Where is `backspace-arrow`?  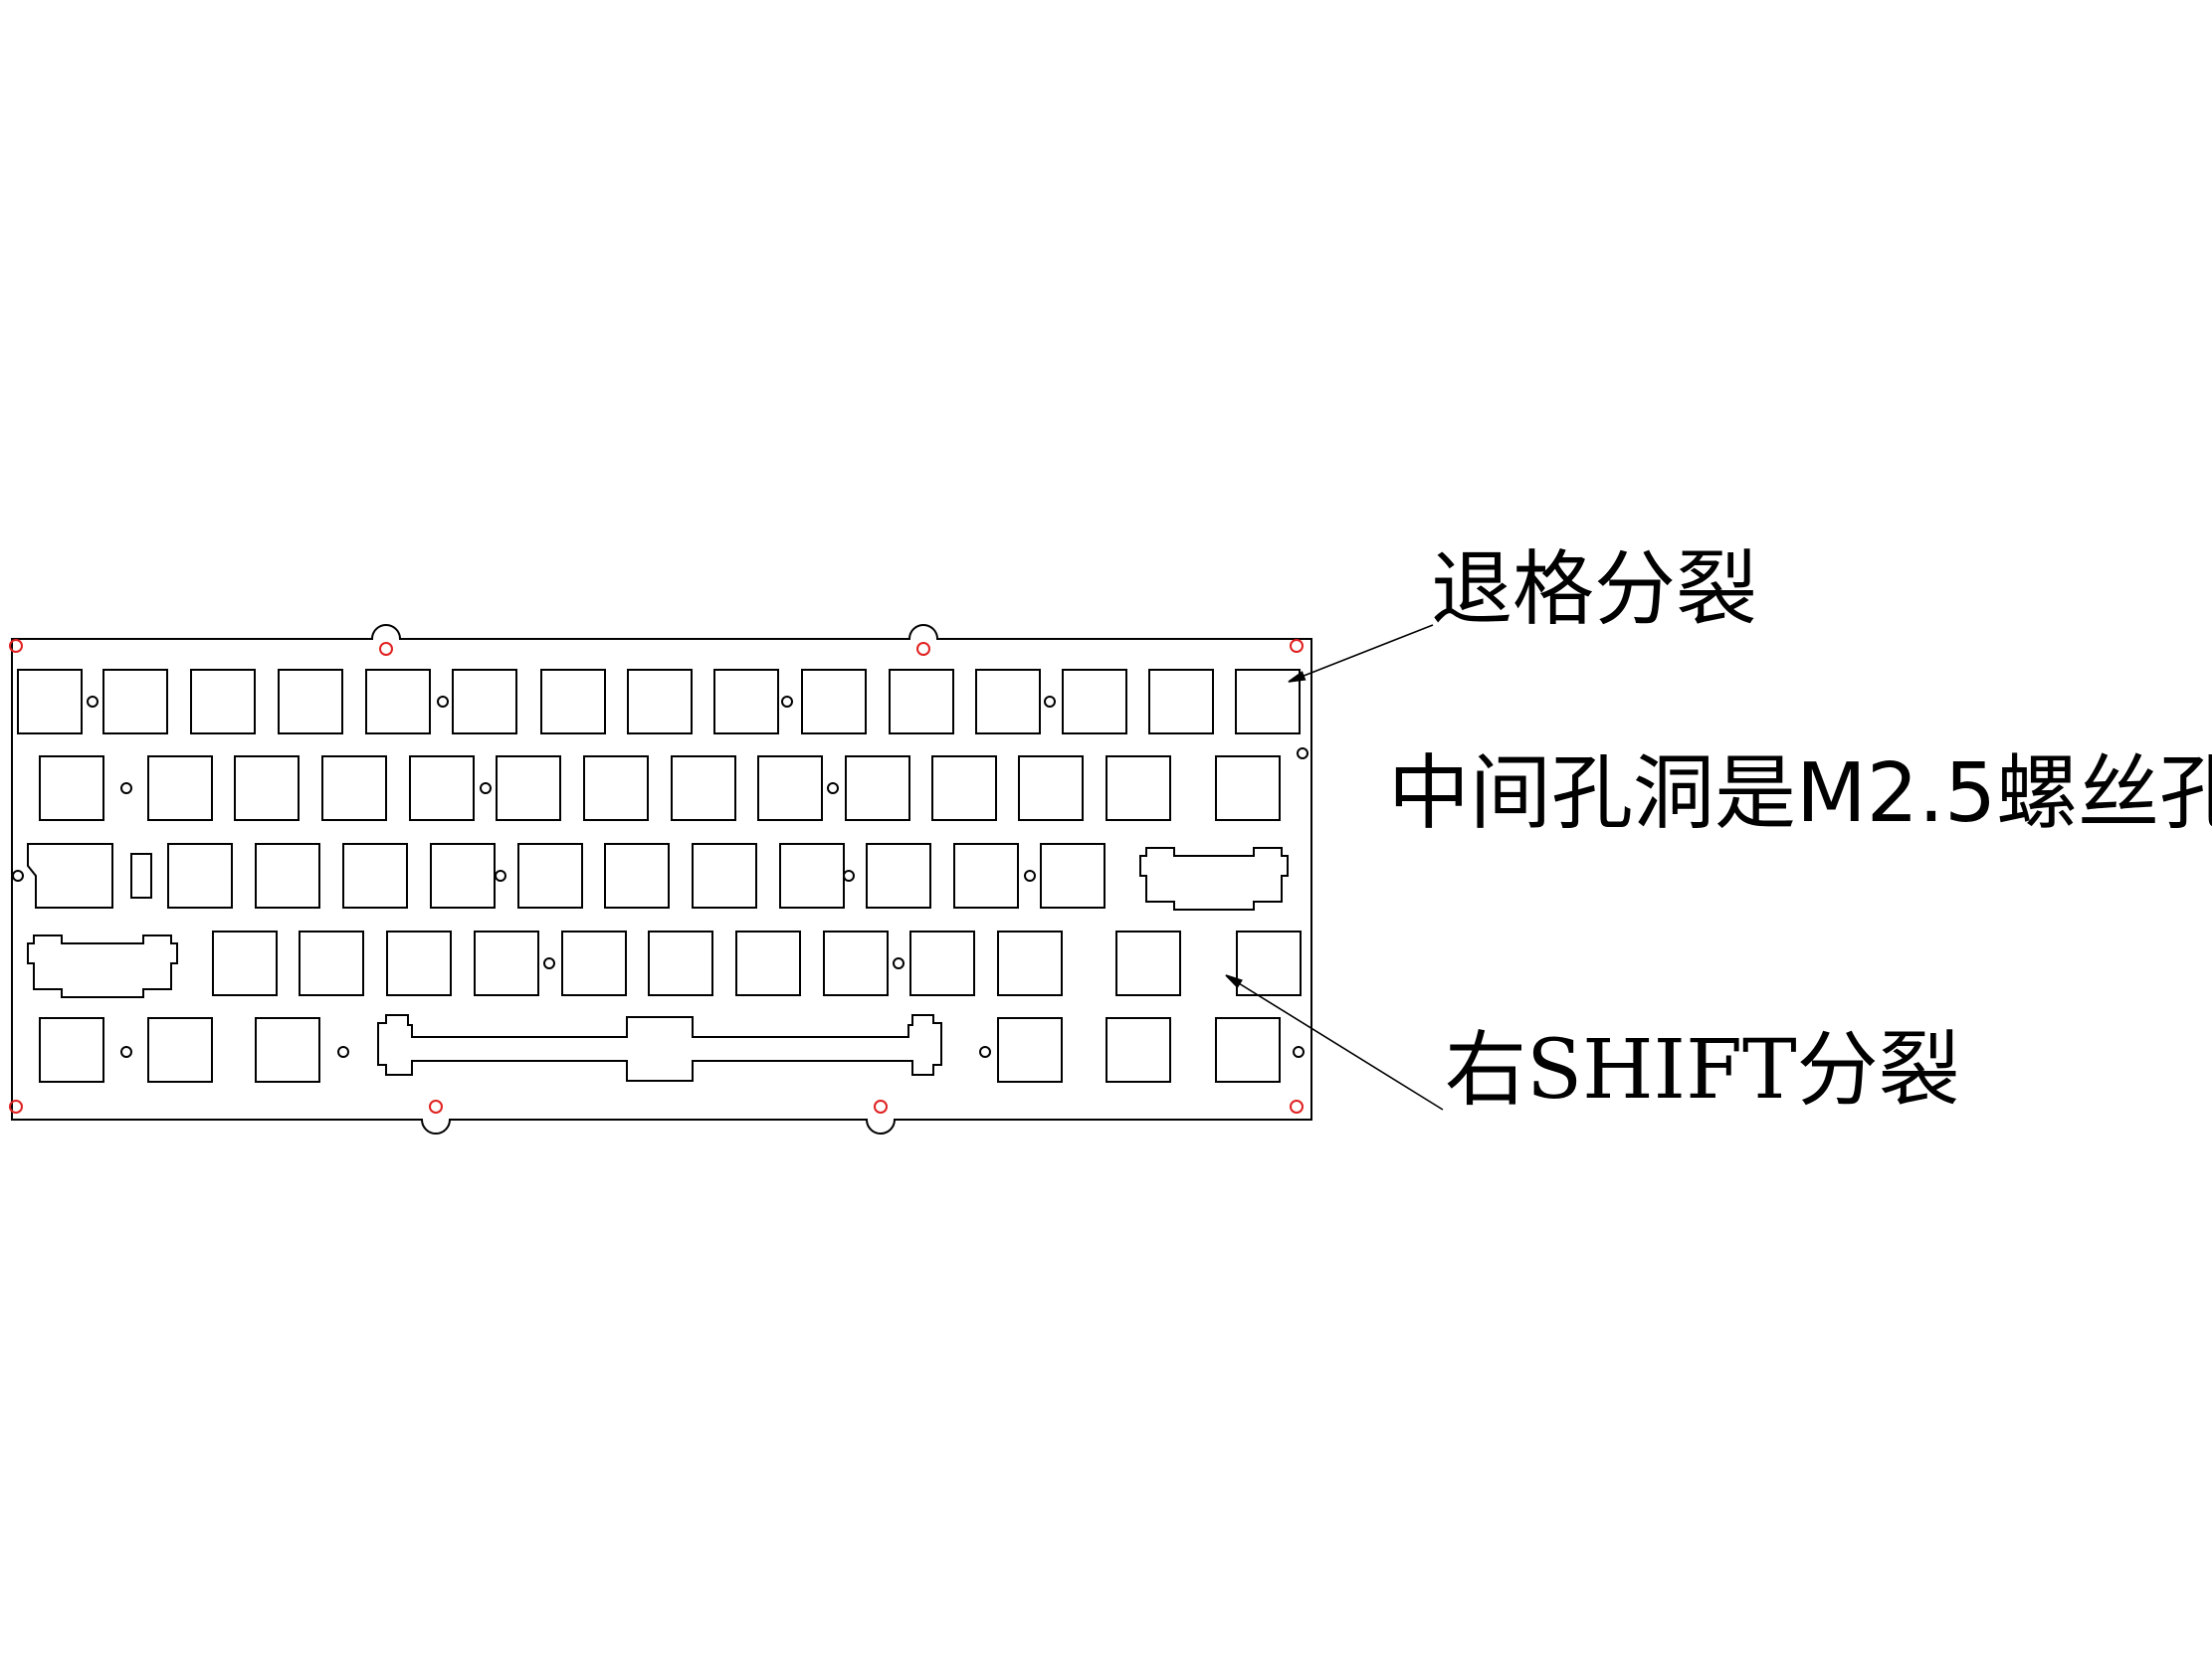 backspace-arrow is located at coordinates (1361, 653).